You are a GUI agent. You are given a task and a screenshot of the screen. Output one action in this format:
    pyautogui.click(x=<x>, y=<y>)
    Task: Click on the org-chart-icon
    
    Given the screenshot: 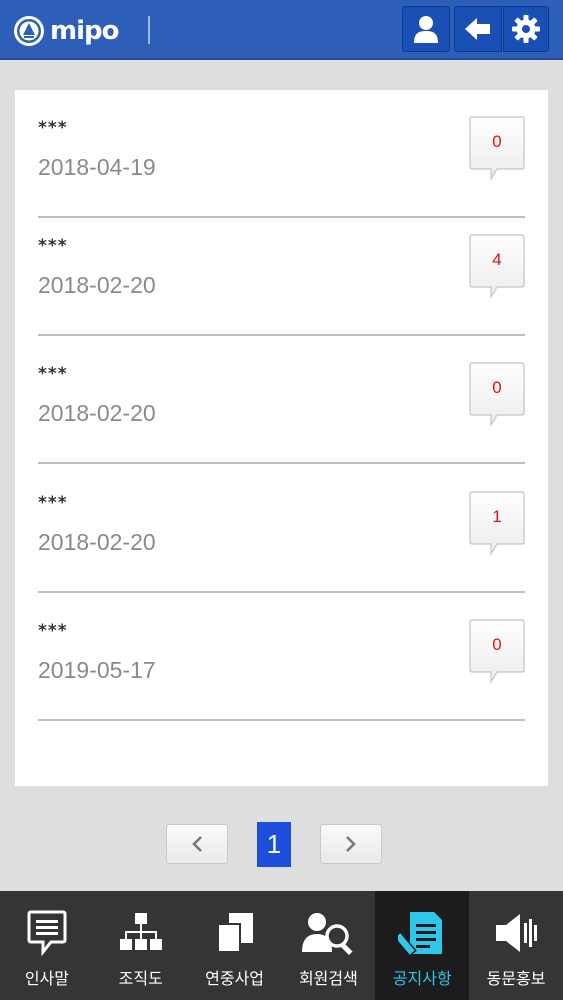 What is the action you would take?
    pyautogui.click(x=141, y=933)
    